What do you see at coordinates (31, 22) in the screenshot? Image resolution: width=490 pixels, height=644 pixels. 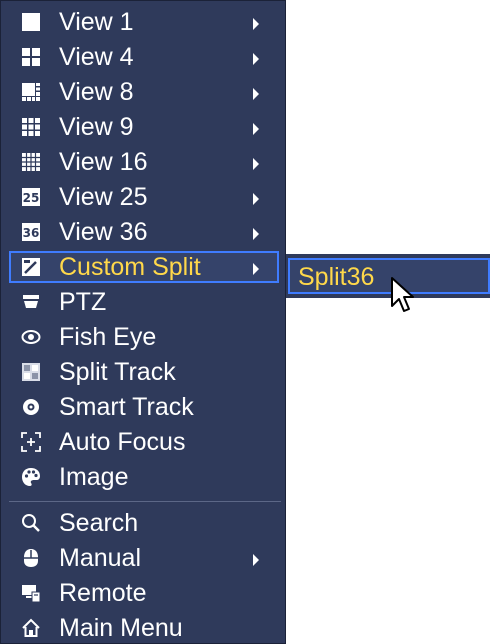 I see `view-1-icon` at bounding box center [31, 22].